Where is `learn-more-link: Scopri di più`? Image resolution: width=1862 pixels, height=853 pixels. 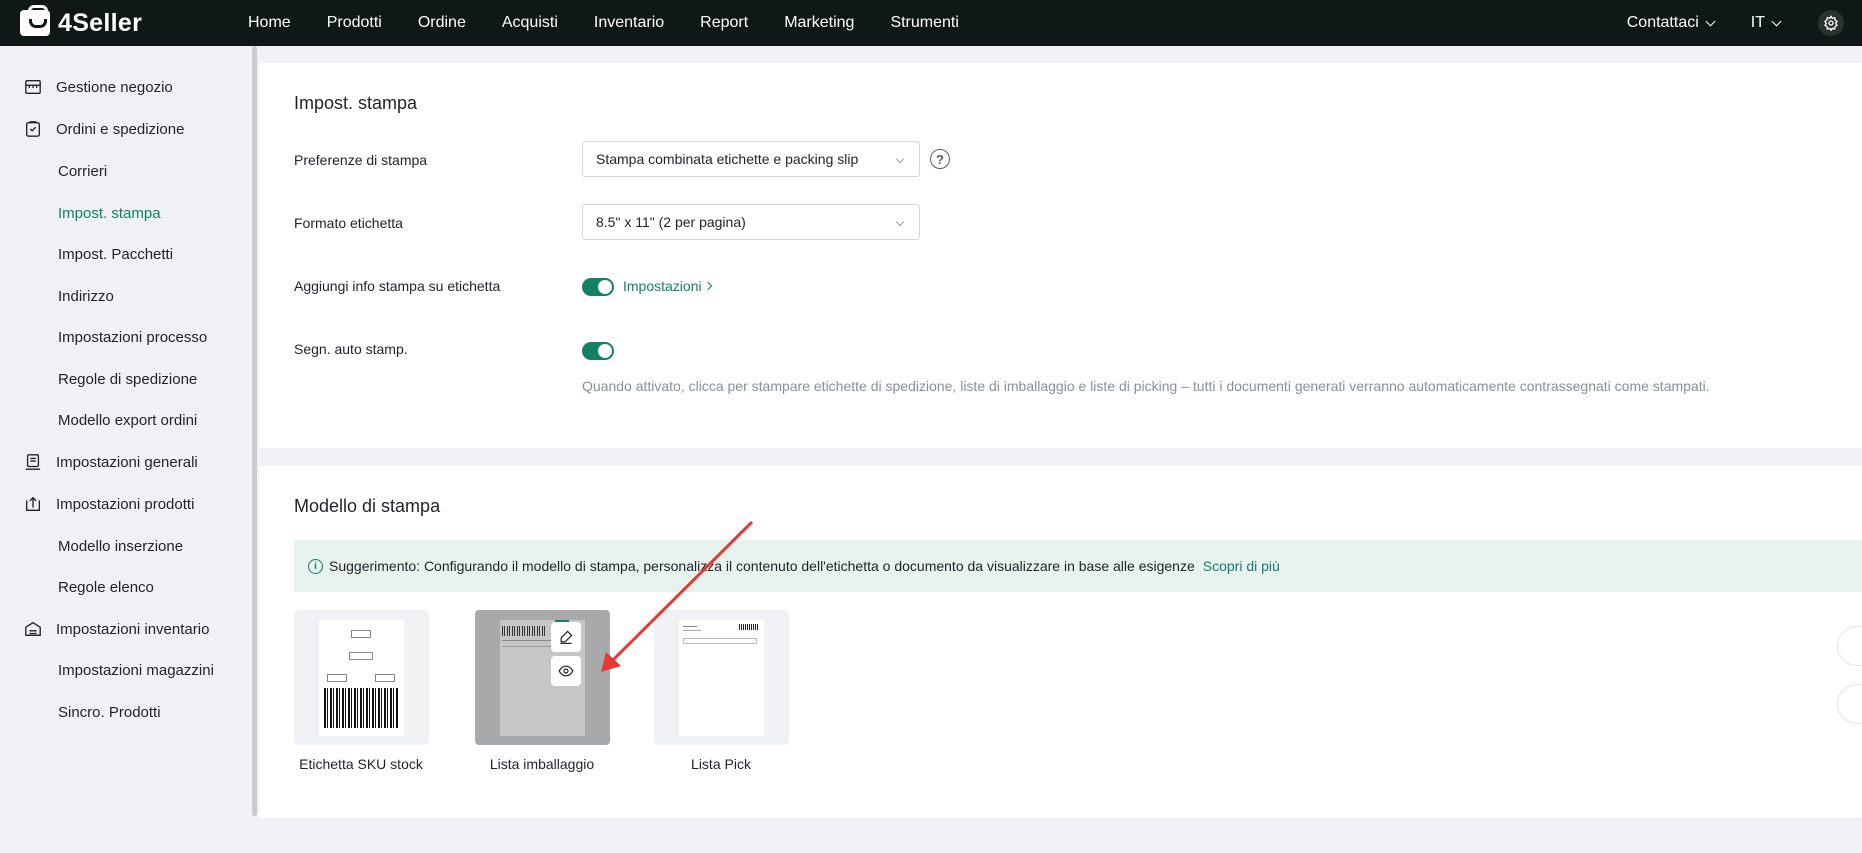
learn-more-link: Scopri di più is located at coordinates (1241, 566).